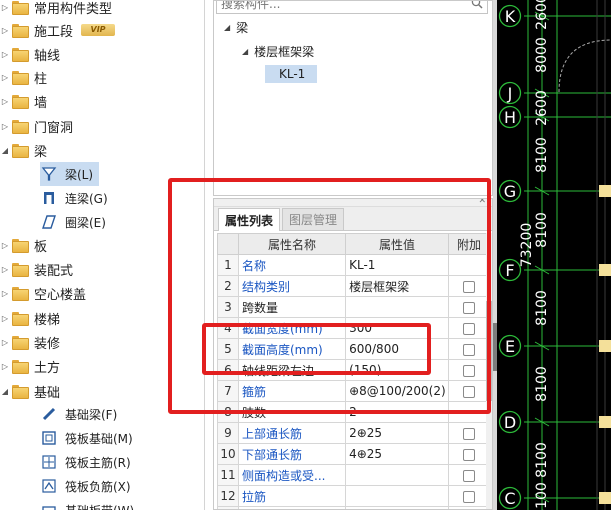  I want to click on property-value: 600/800, so click(397, 349).